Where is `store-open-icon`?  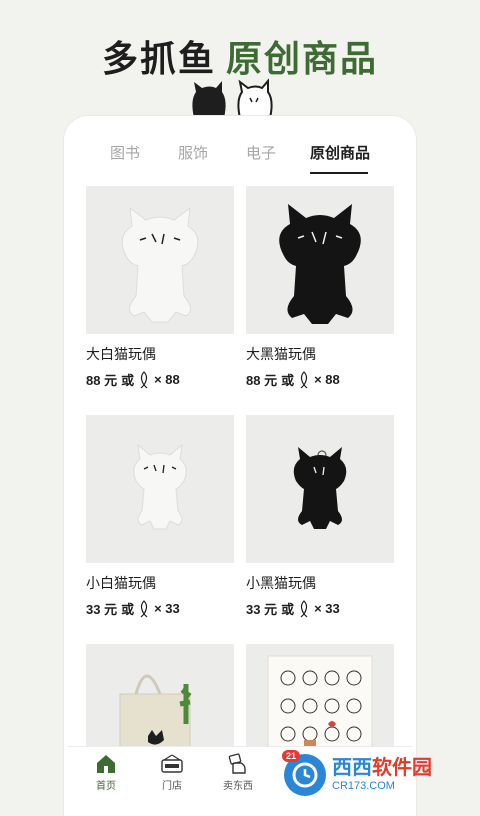
store-open-icon is located at coordinates (172, 764).